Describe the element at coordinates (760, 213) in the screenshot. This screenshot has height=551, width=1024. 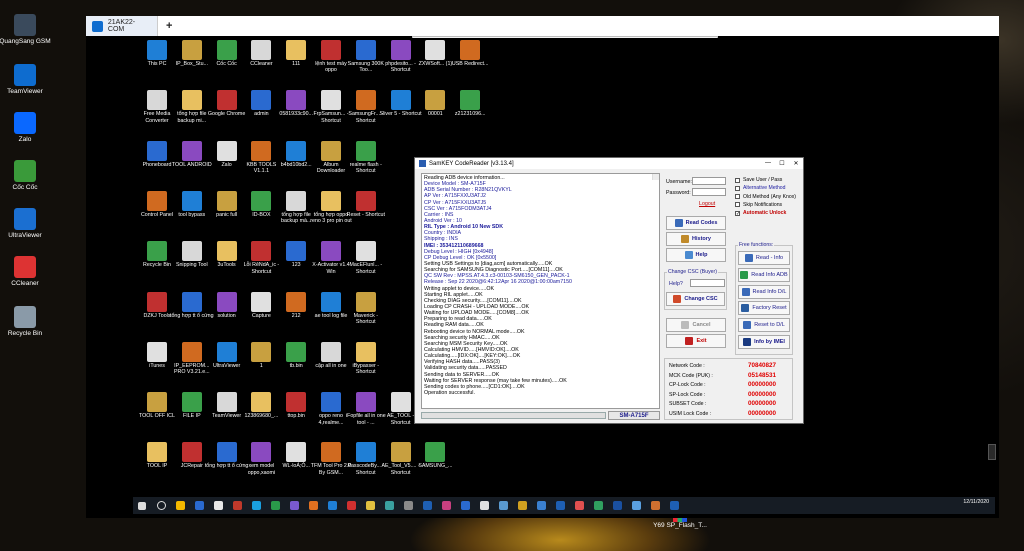
I see `checkbox-automatic-unlock: ✓ Automatic Unlock` at that location.